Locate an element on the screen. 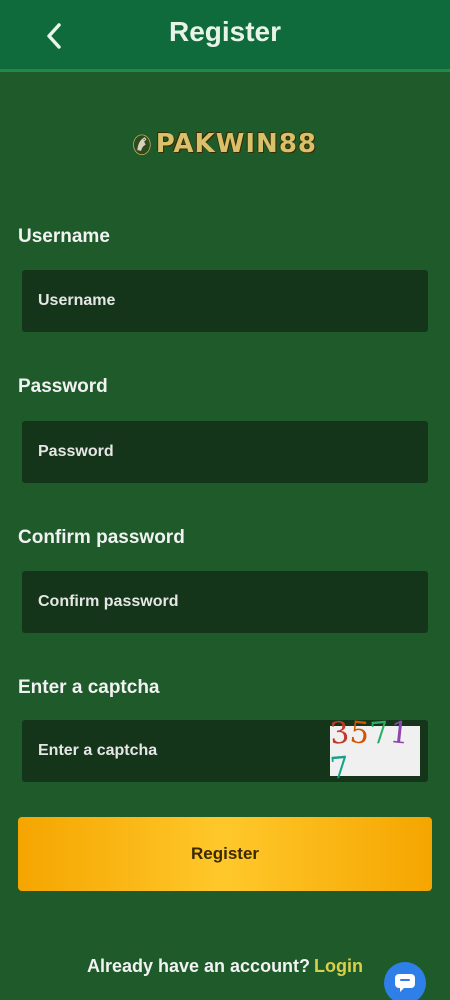 This screenshot has width=450, height=1000. login-prompt: Already have an account? Login is located at coordinates (225, 966).